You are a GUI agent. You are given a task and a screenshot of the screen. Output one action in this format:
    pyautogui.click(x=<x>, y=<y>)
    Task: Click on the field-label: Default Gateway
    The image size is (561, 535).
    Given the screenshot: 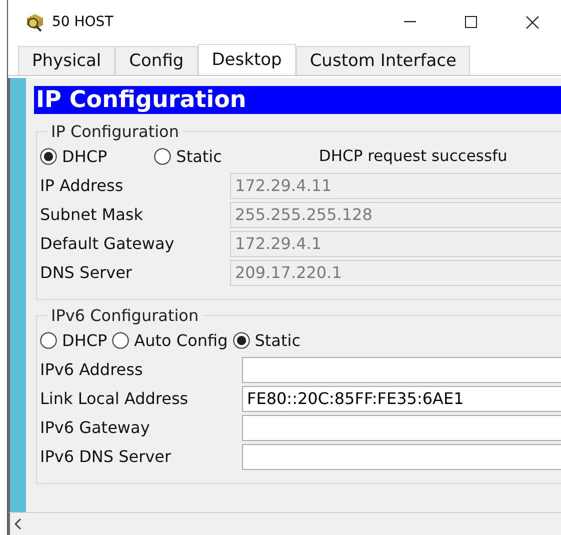 What is the action you would take?
    pyautogui.click(x=108, y=243)
    